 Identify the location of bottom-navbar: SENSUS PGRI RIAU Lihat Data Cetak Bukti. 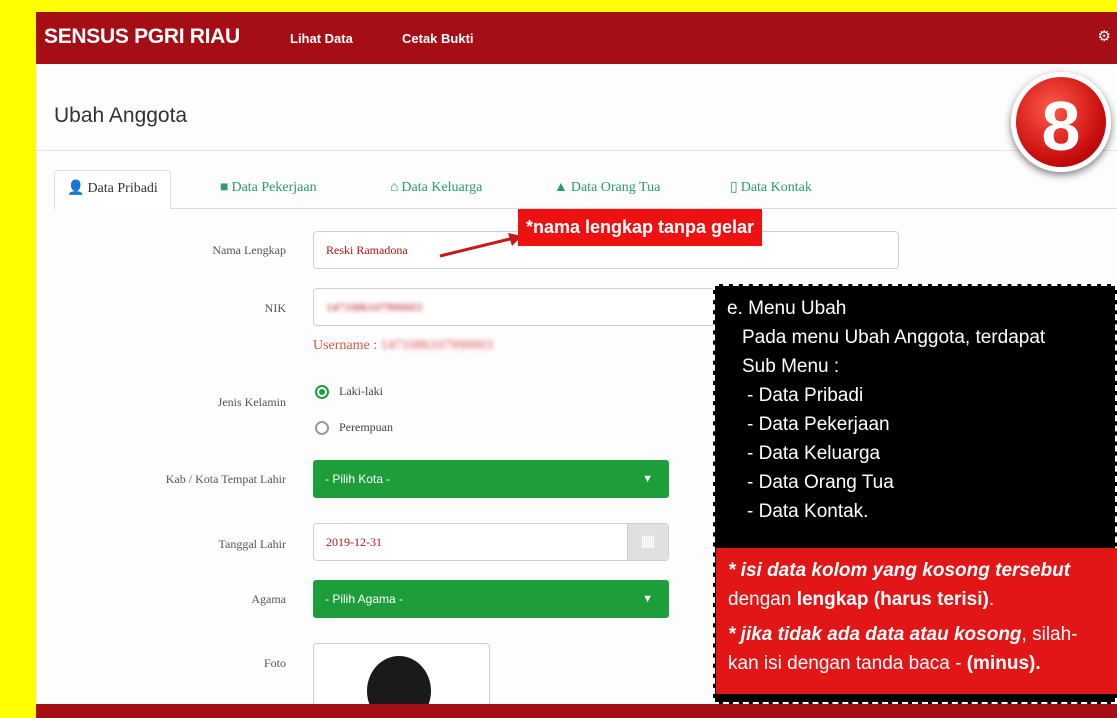
(576, 711).